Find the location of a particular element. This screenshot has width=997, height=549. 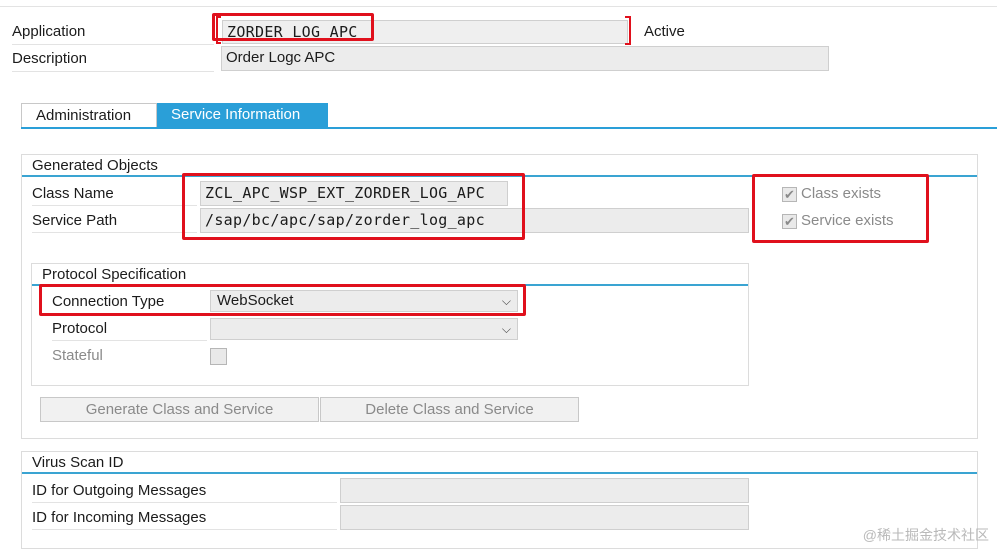

service-path-label: Service Path is located at coordinates (114, 222).